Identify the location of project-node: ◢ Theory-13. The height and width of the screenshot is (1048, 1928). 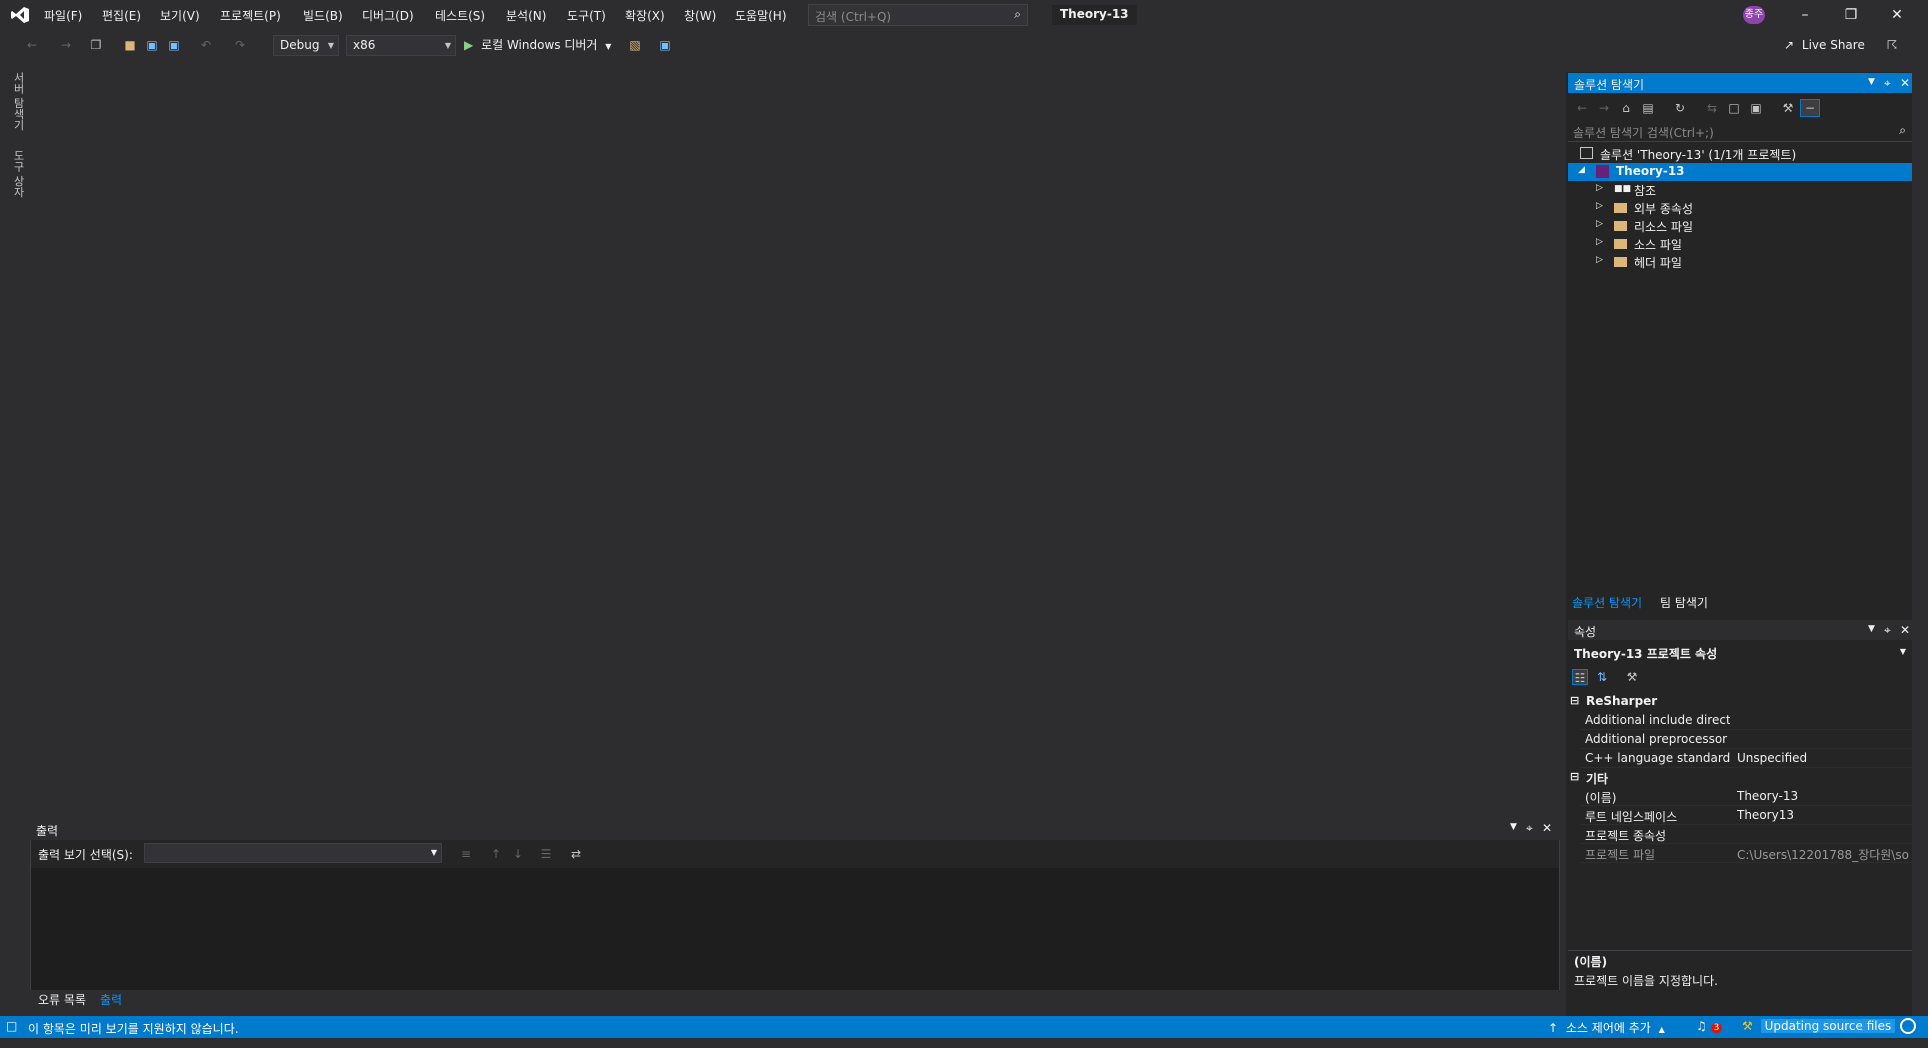
(1740, 172).